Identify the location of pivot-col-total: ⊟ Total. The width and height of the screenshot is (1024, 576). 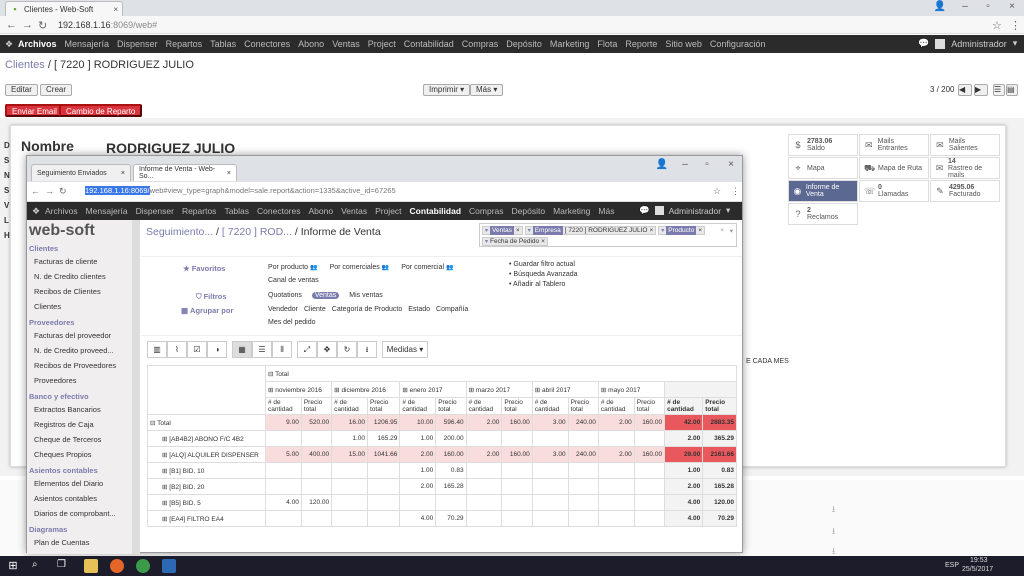
(501, 373).